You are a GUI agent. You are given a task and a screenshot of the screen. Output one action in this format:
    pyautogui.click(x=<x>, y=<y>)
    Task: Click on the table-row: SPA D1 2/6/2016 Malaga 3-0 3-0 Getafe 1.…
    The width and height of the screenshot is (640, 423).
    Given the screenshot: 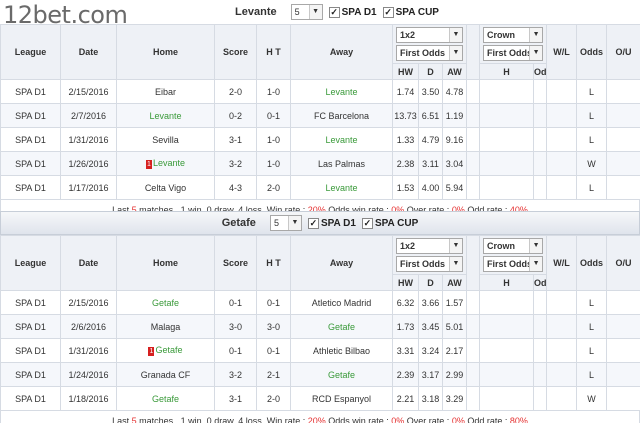 What is the action you would take?
    pyautogui.click(x=320, y=326)
    